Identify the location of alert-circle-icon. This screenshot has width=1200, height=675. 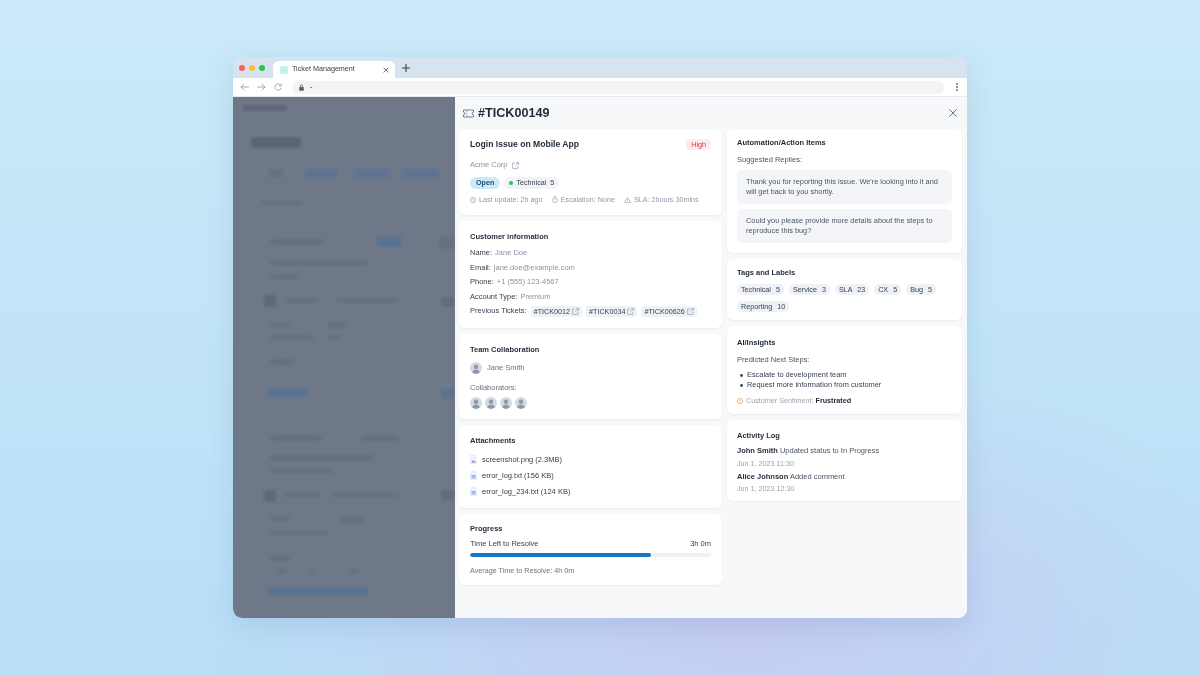
(740, 400).